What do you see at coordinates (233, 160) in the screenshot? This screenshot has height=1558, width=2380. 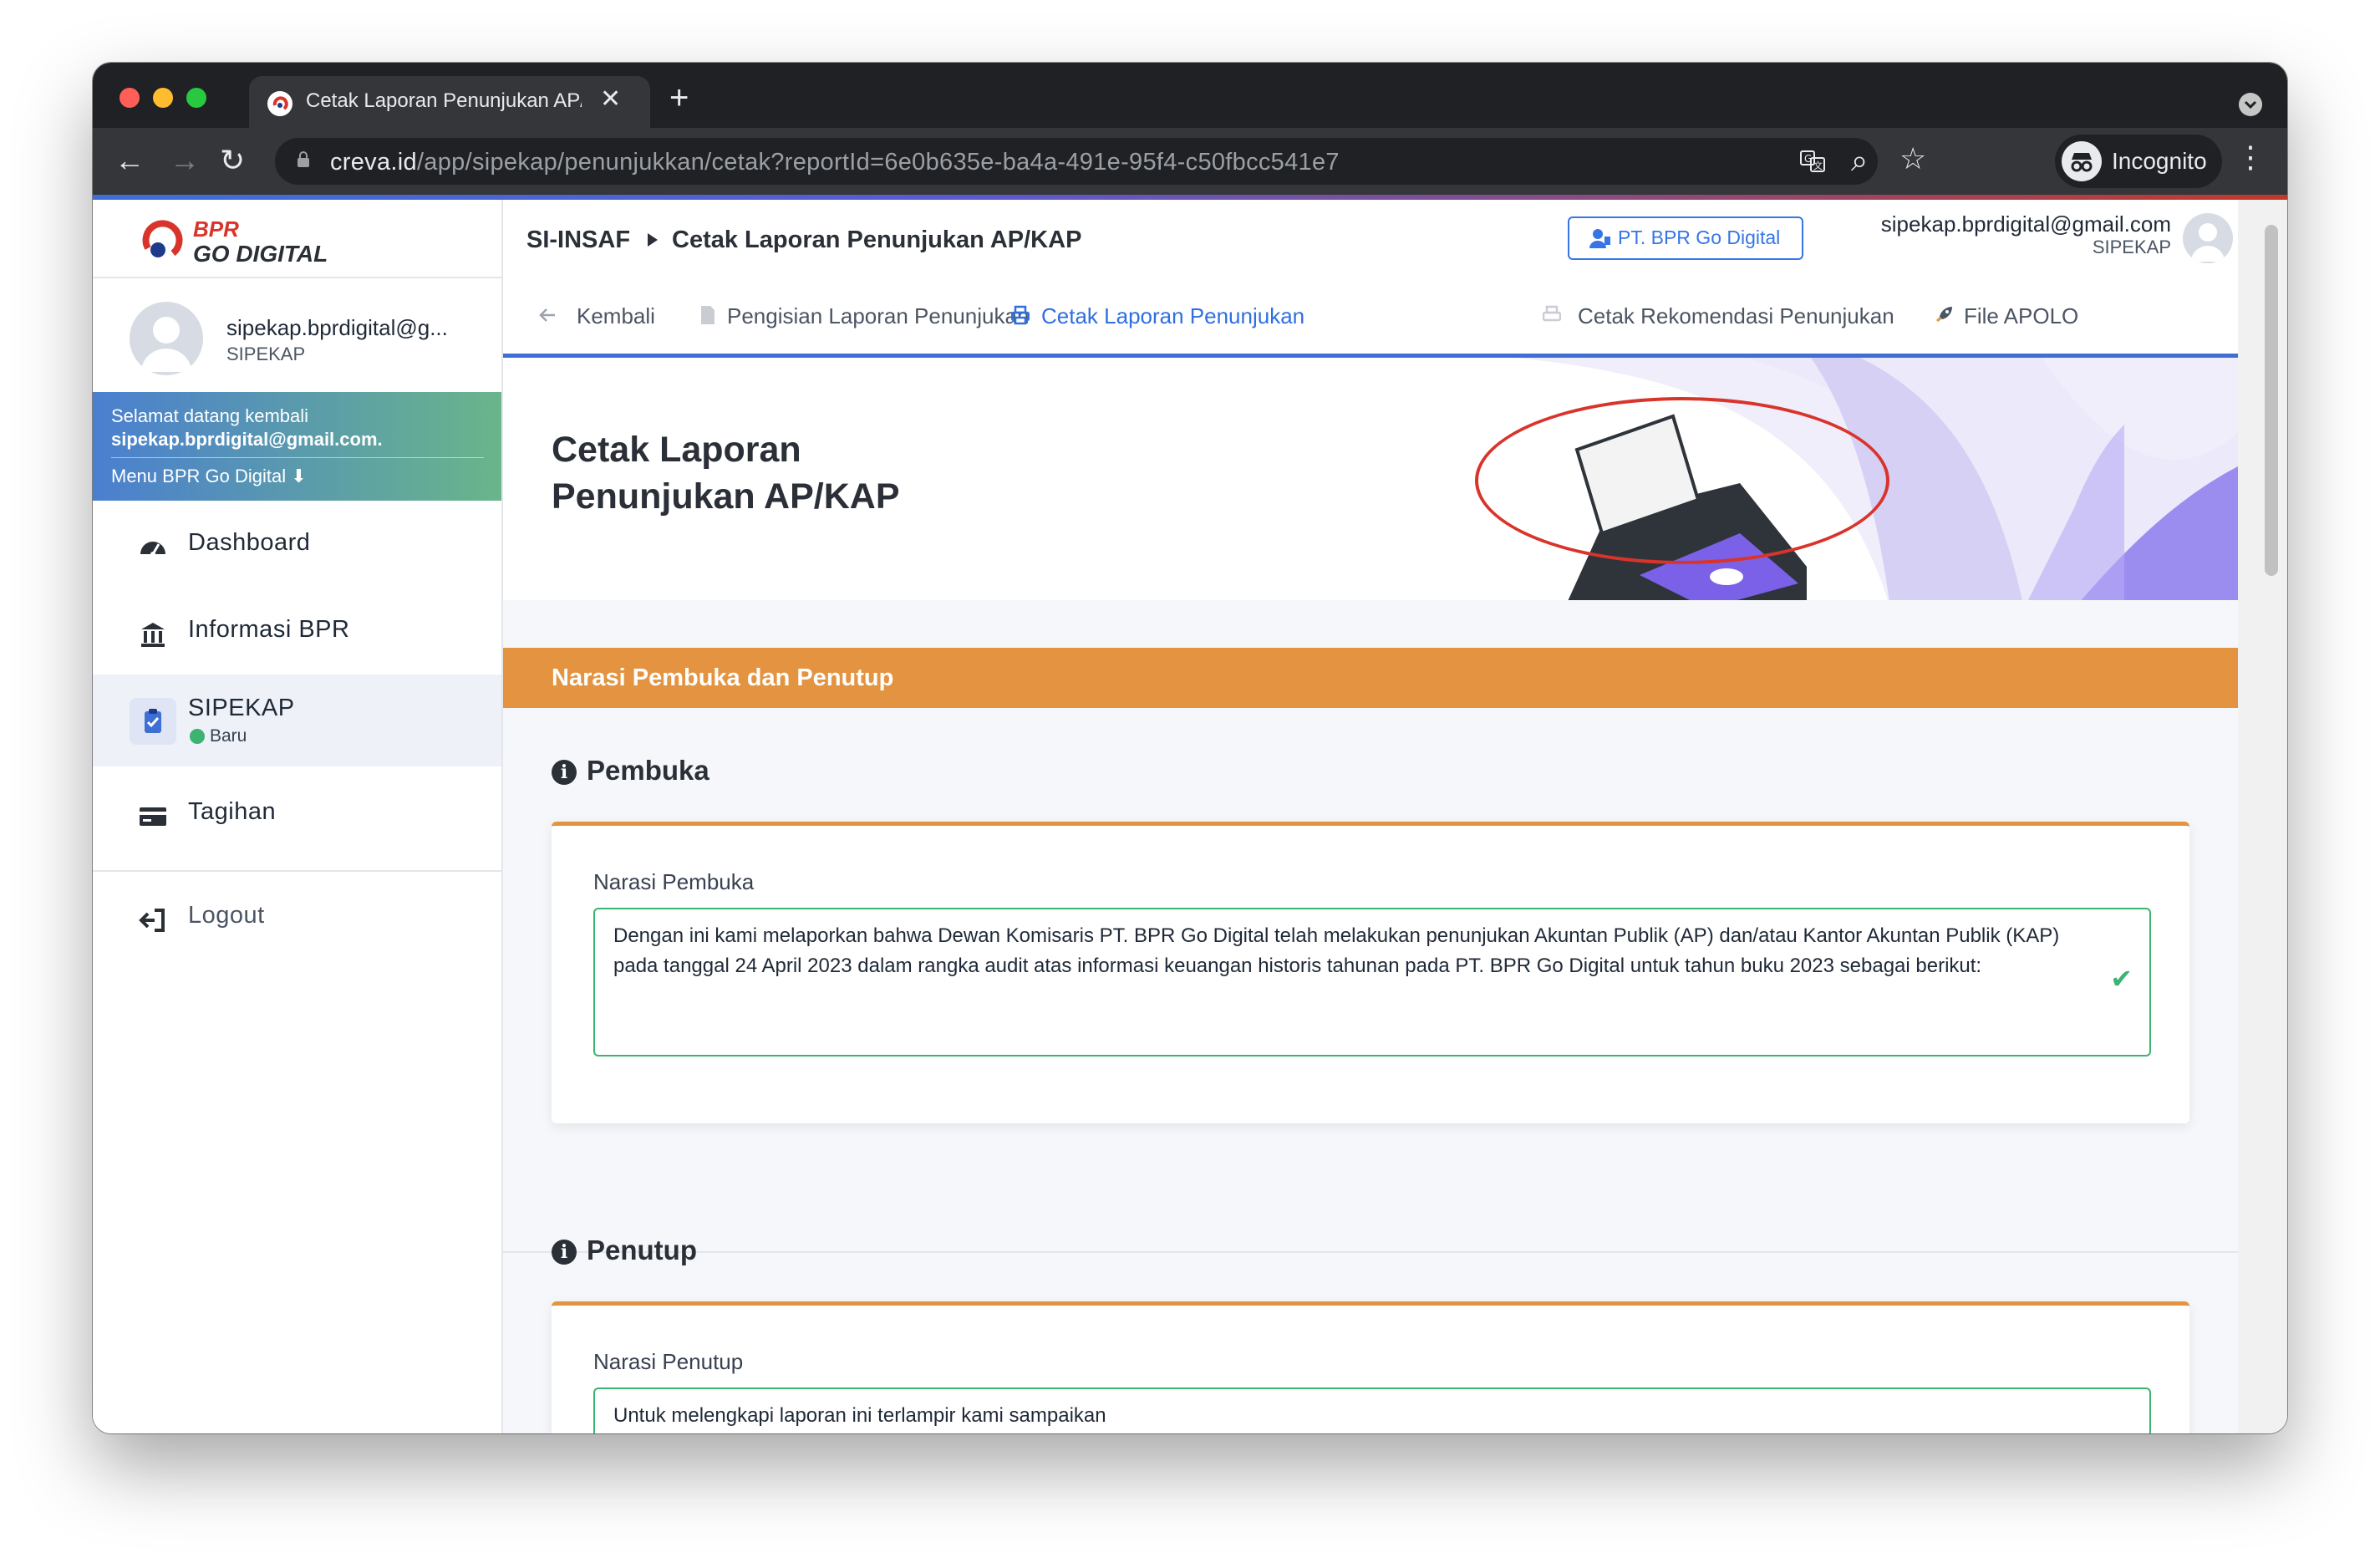 I see `reload-icon: ↻` at bounding box center [233, 160].